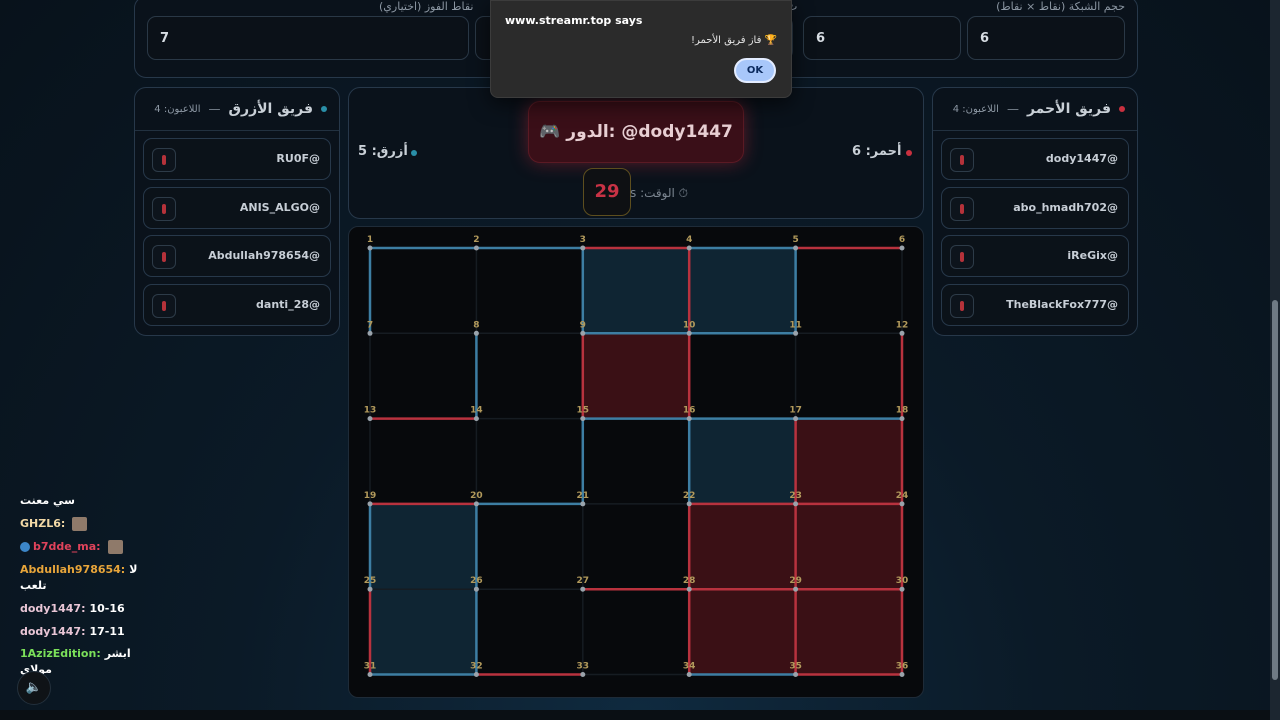 This screenshot has height=720, width=1280. Describe the element at coordinates (1035, 208) in the screenshot. I see `player-row: abo_hmadh702@` at that location.